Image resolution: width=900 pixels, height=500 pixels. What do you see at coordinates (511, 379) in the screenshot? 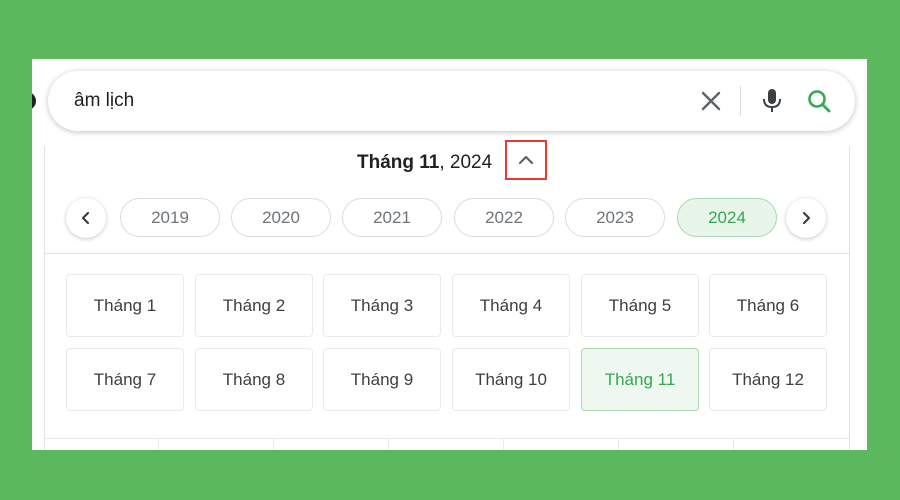
I see `month-cell: Tháng 10` at bounding box center [511, 379].